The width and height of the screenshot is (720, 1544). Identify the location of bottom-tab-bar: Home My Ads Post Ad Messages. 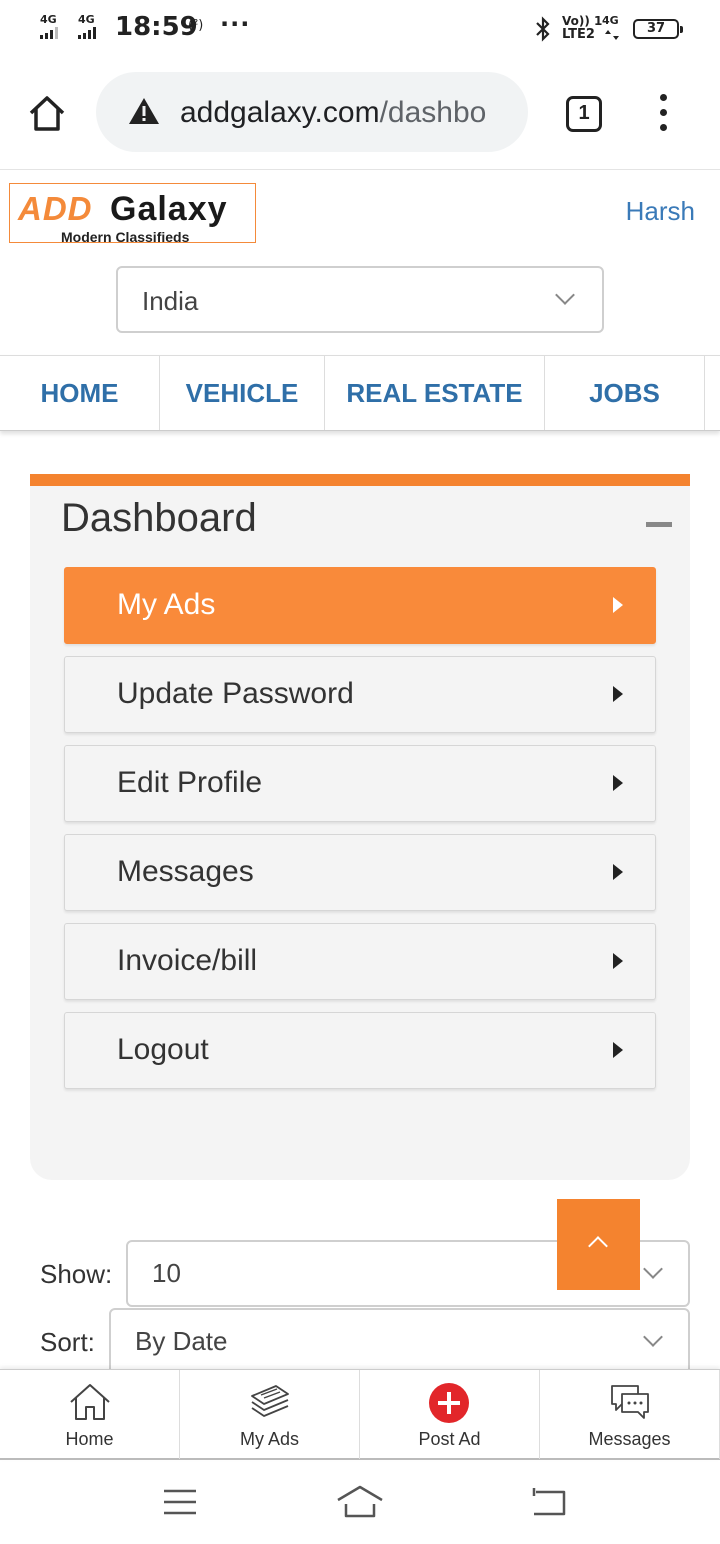
(360, 1414).